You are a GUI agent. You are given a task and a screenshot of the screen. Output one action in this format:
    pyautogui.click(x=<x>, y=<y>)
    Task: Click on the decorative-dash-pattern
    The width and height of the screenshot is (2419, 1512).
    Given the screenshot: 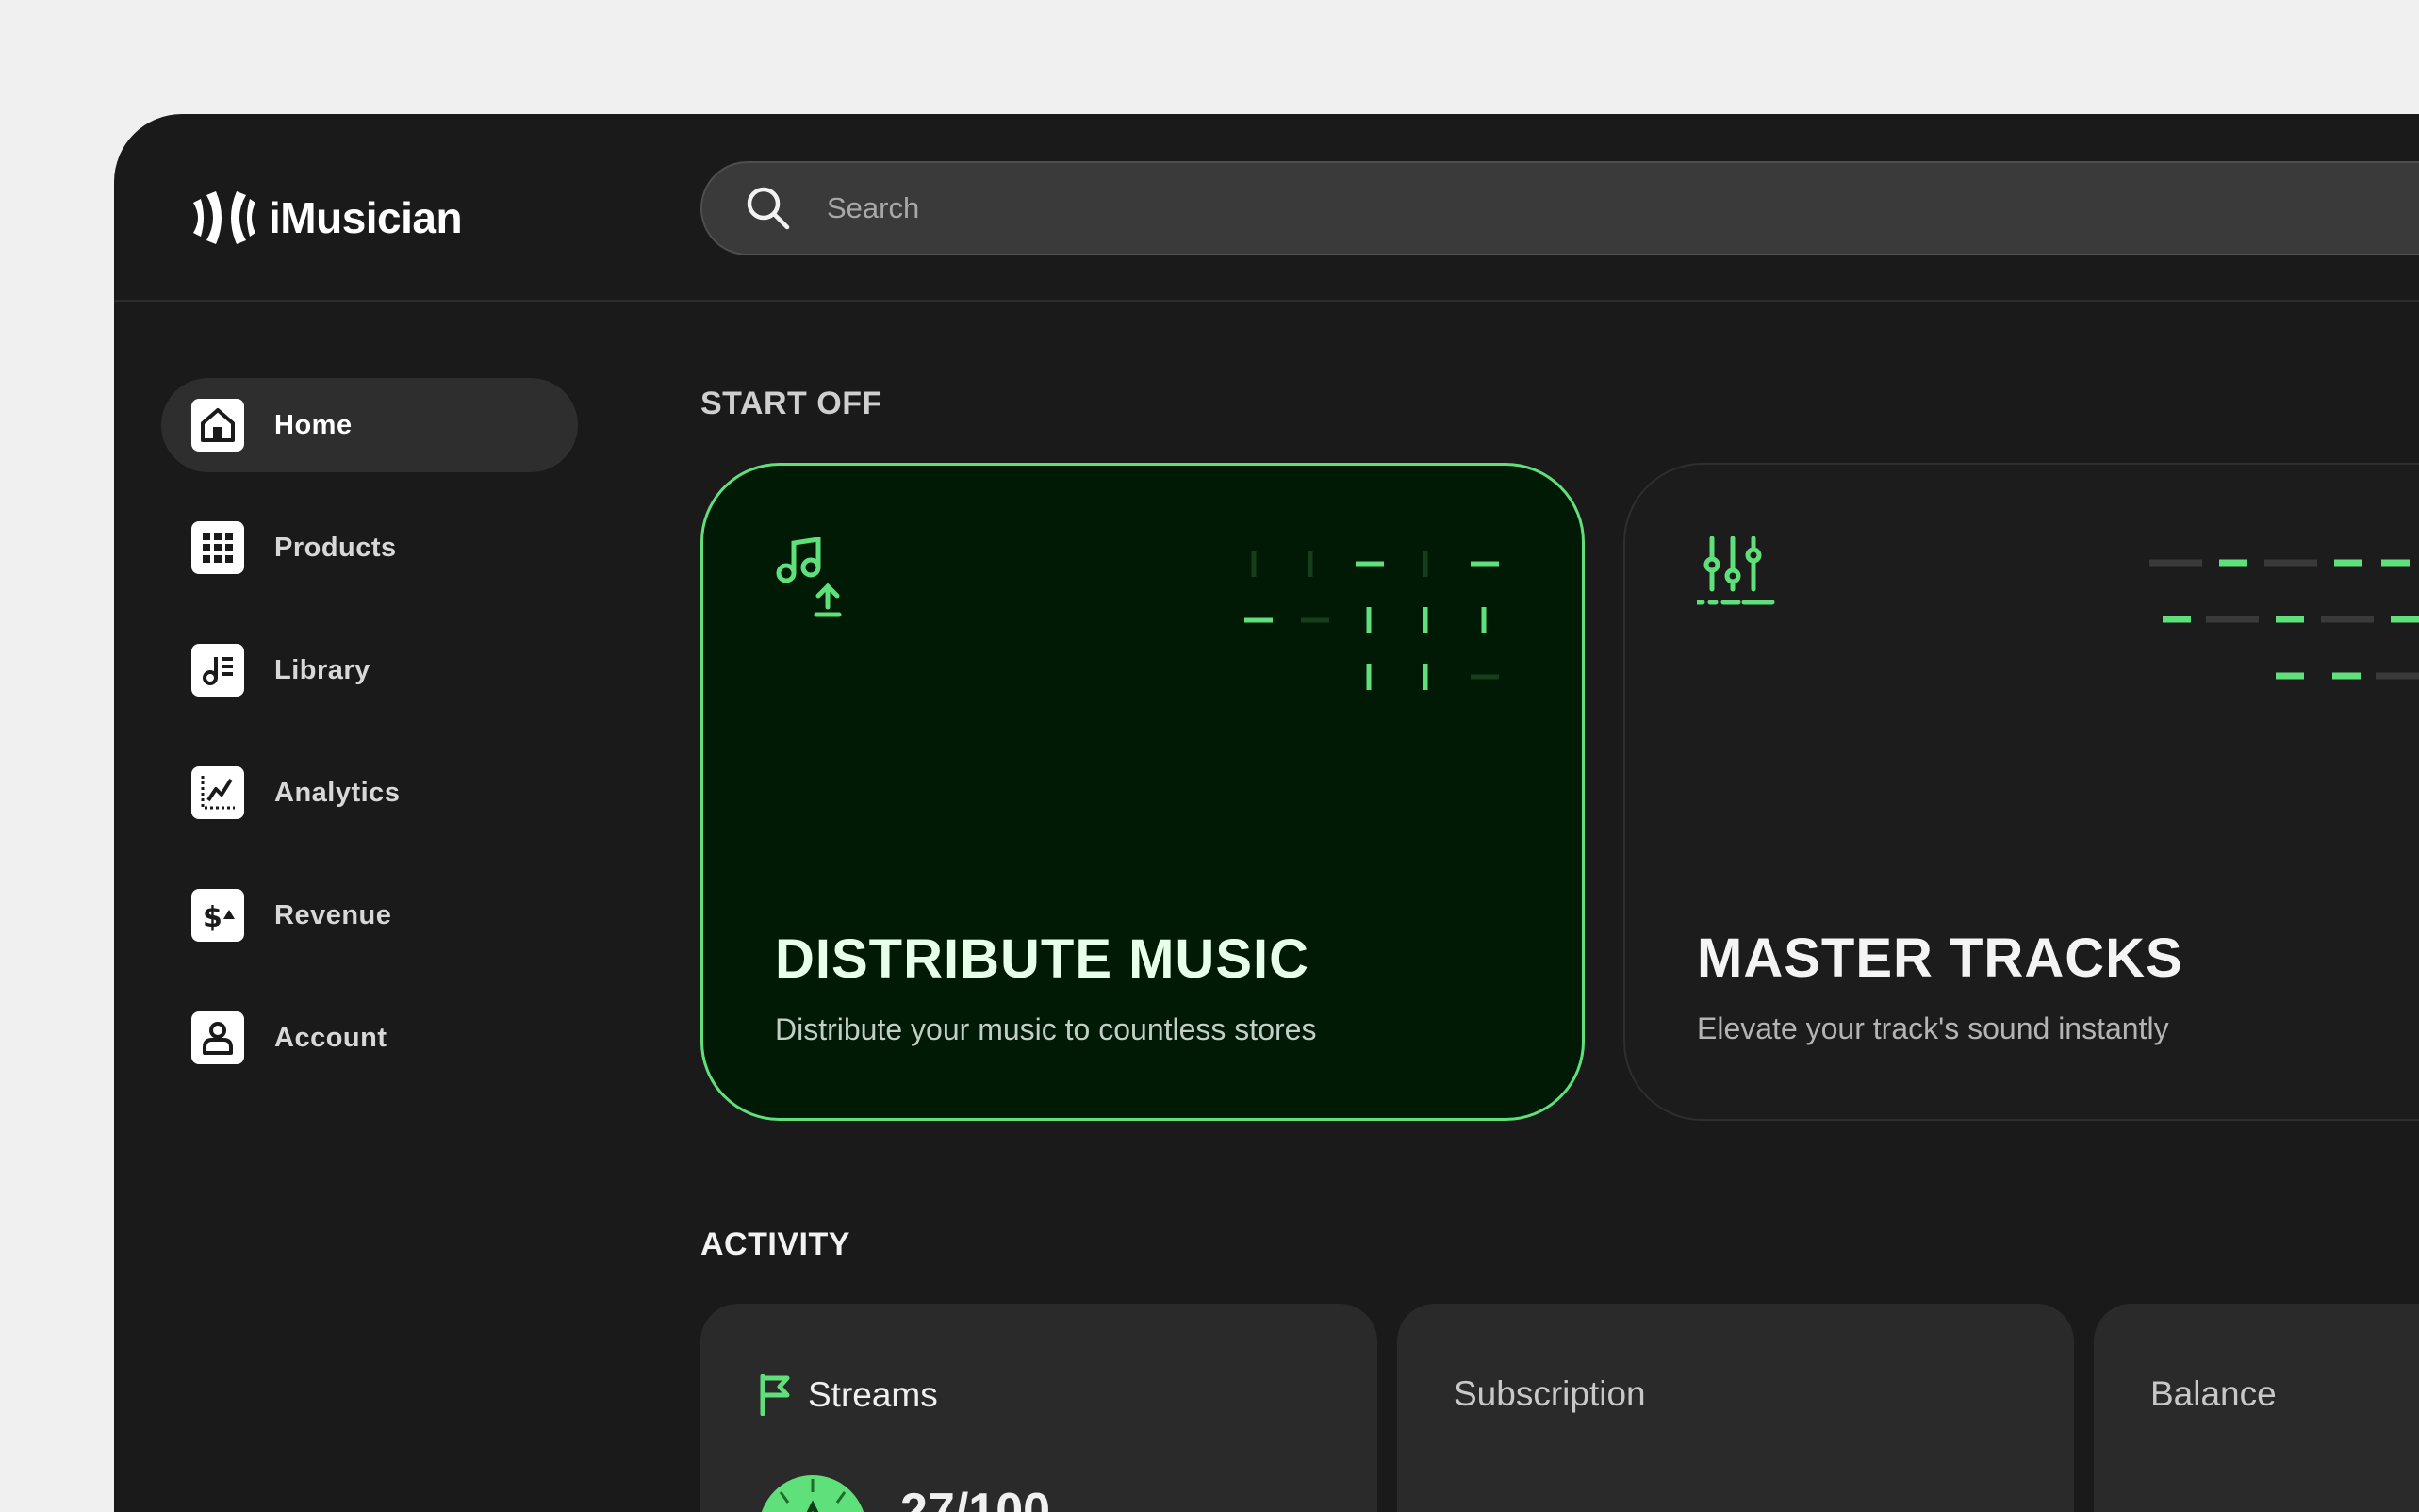 What is the action you would take?
    pyautogui.click(x=2284, y=619)
    